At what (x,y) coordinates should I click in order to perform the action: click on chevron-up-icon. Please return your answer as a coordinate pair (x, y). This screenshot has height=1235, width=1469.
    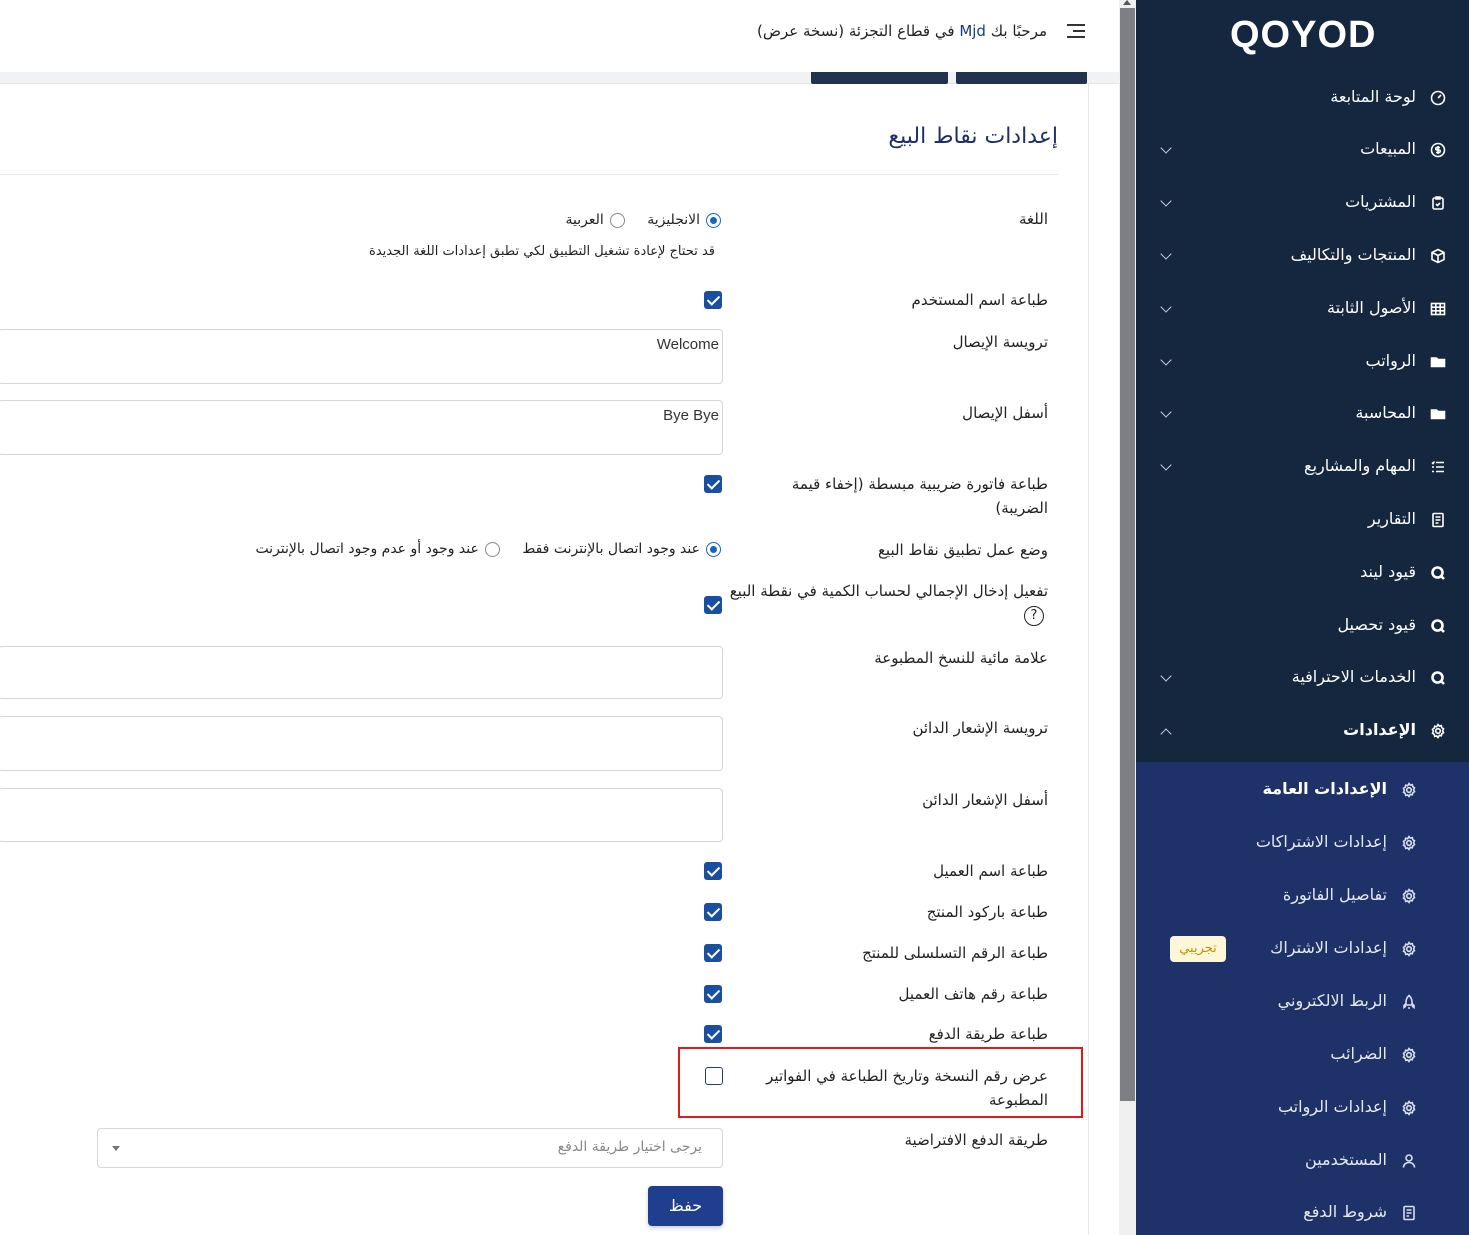
    Looking at the image, I should click on (1166, 734).